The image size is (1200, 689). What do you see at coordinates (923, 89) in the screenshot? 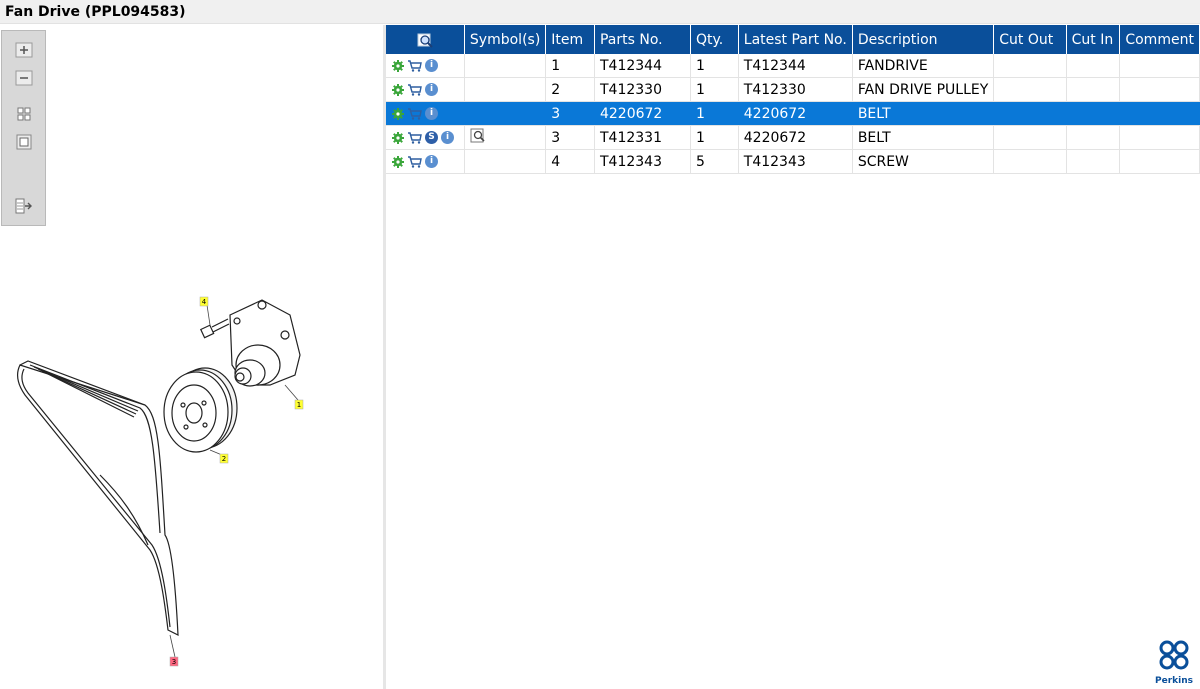
I see `cell-description: FAN DRIVE PULLEY` at bounding box center [923, 89].